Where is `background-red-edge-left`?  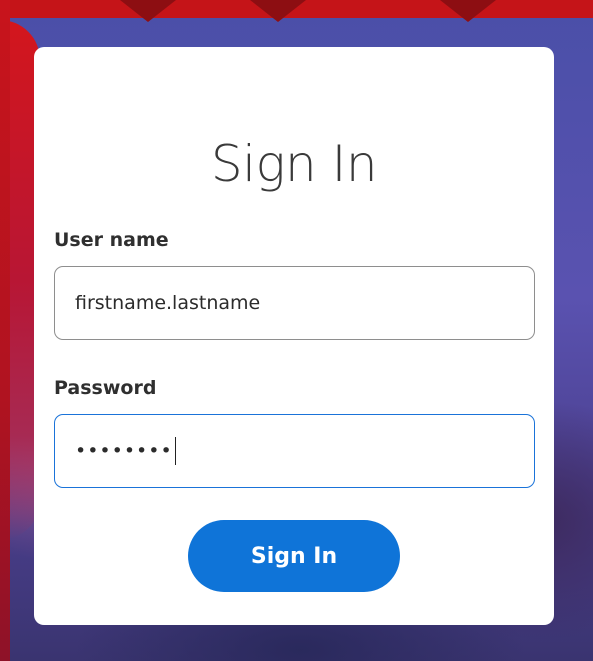 background-red-edge-left is located at coordinates (5, 330).